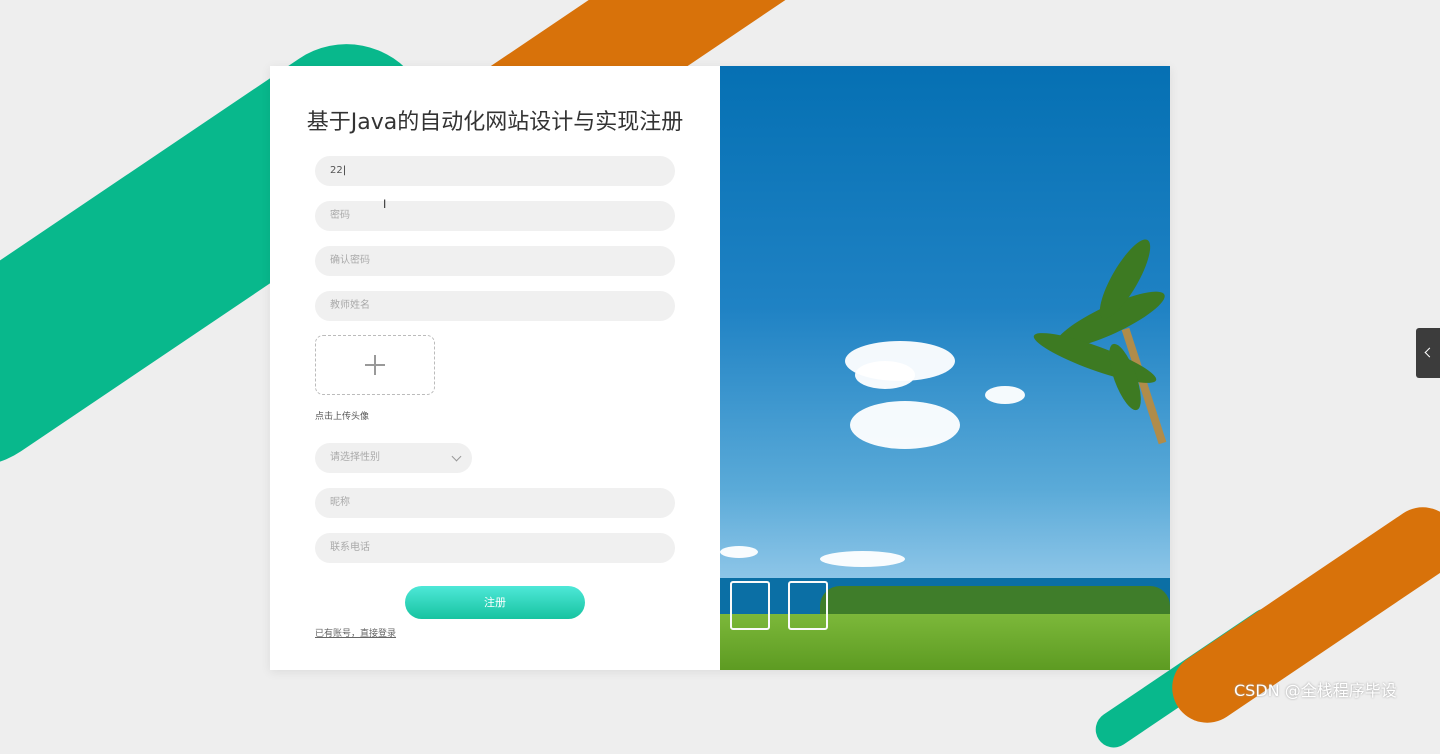  I want to click on nickname-placeholder: 昵称, so click(340, 502).